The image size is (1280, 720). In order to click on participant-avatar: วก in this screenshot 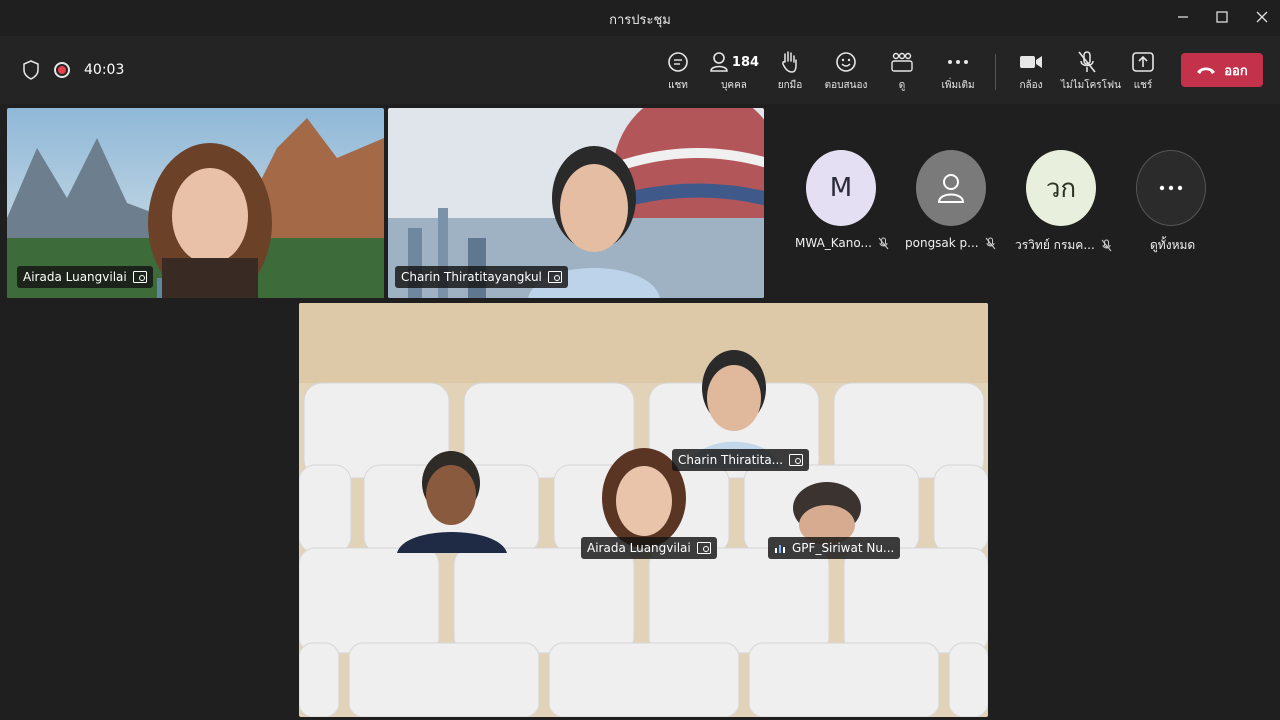, I will do `click(1061, 188)`.